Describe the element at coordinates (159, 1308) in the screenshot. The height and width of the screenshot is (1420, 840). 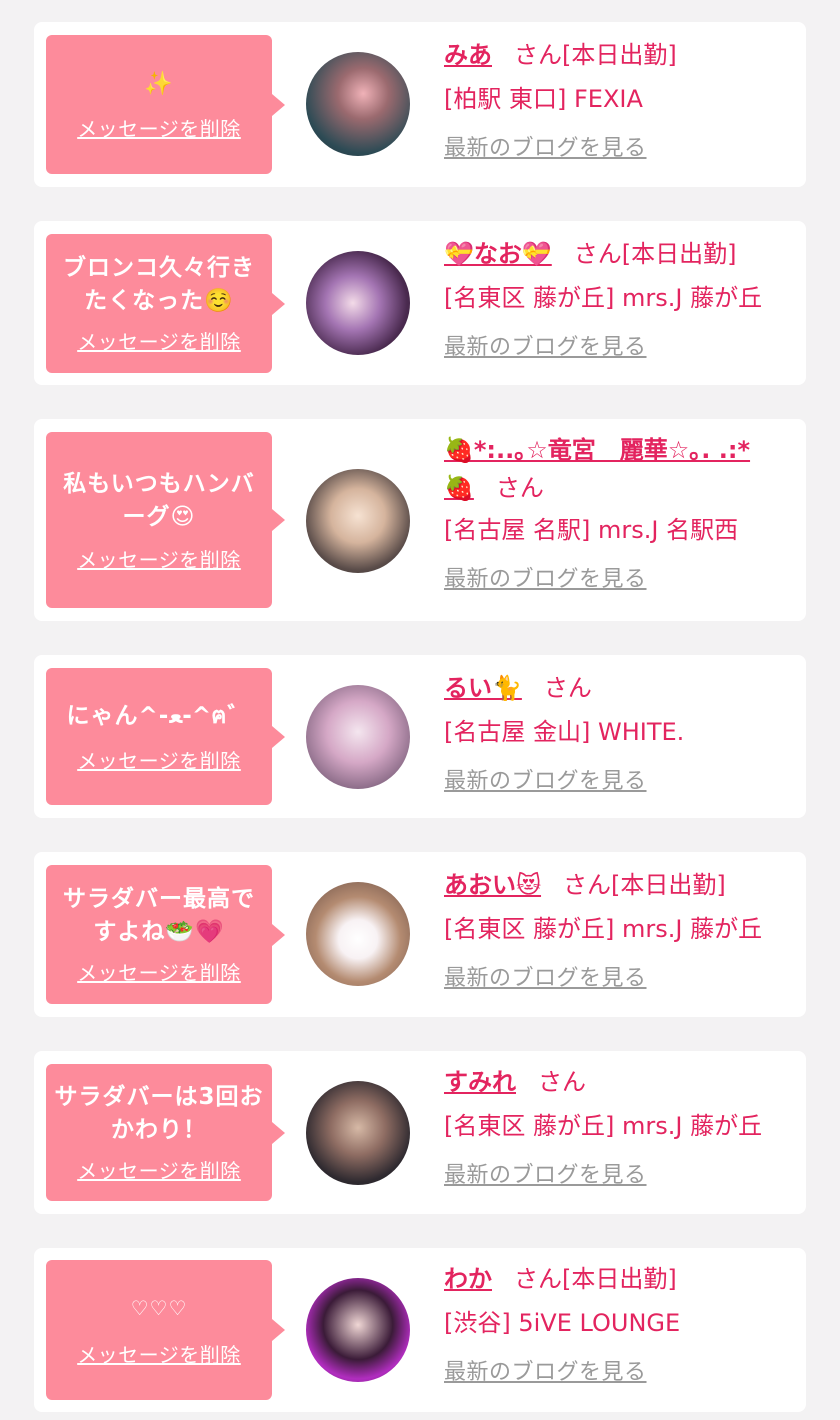
I see `message-text: ♡♡♡` at that location.